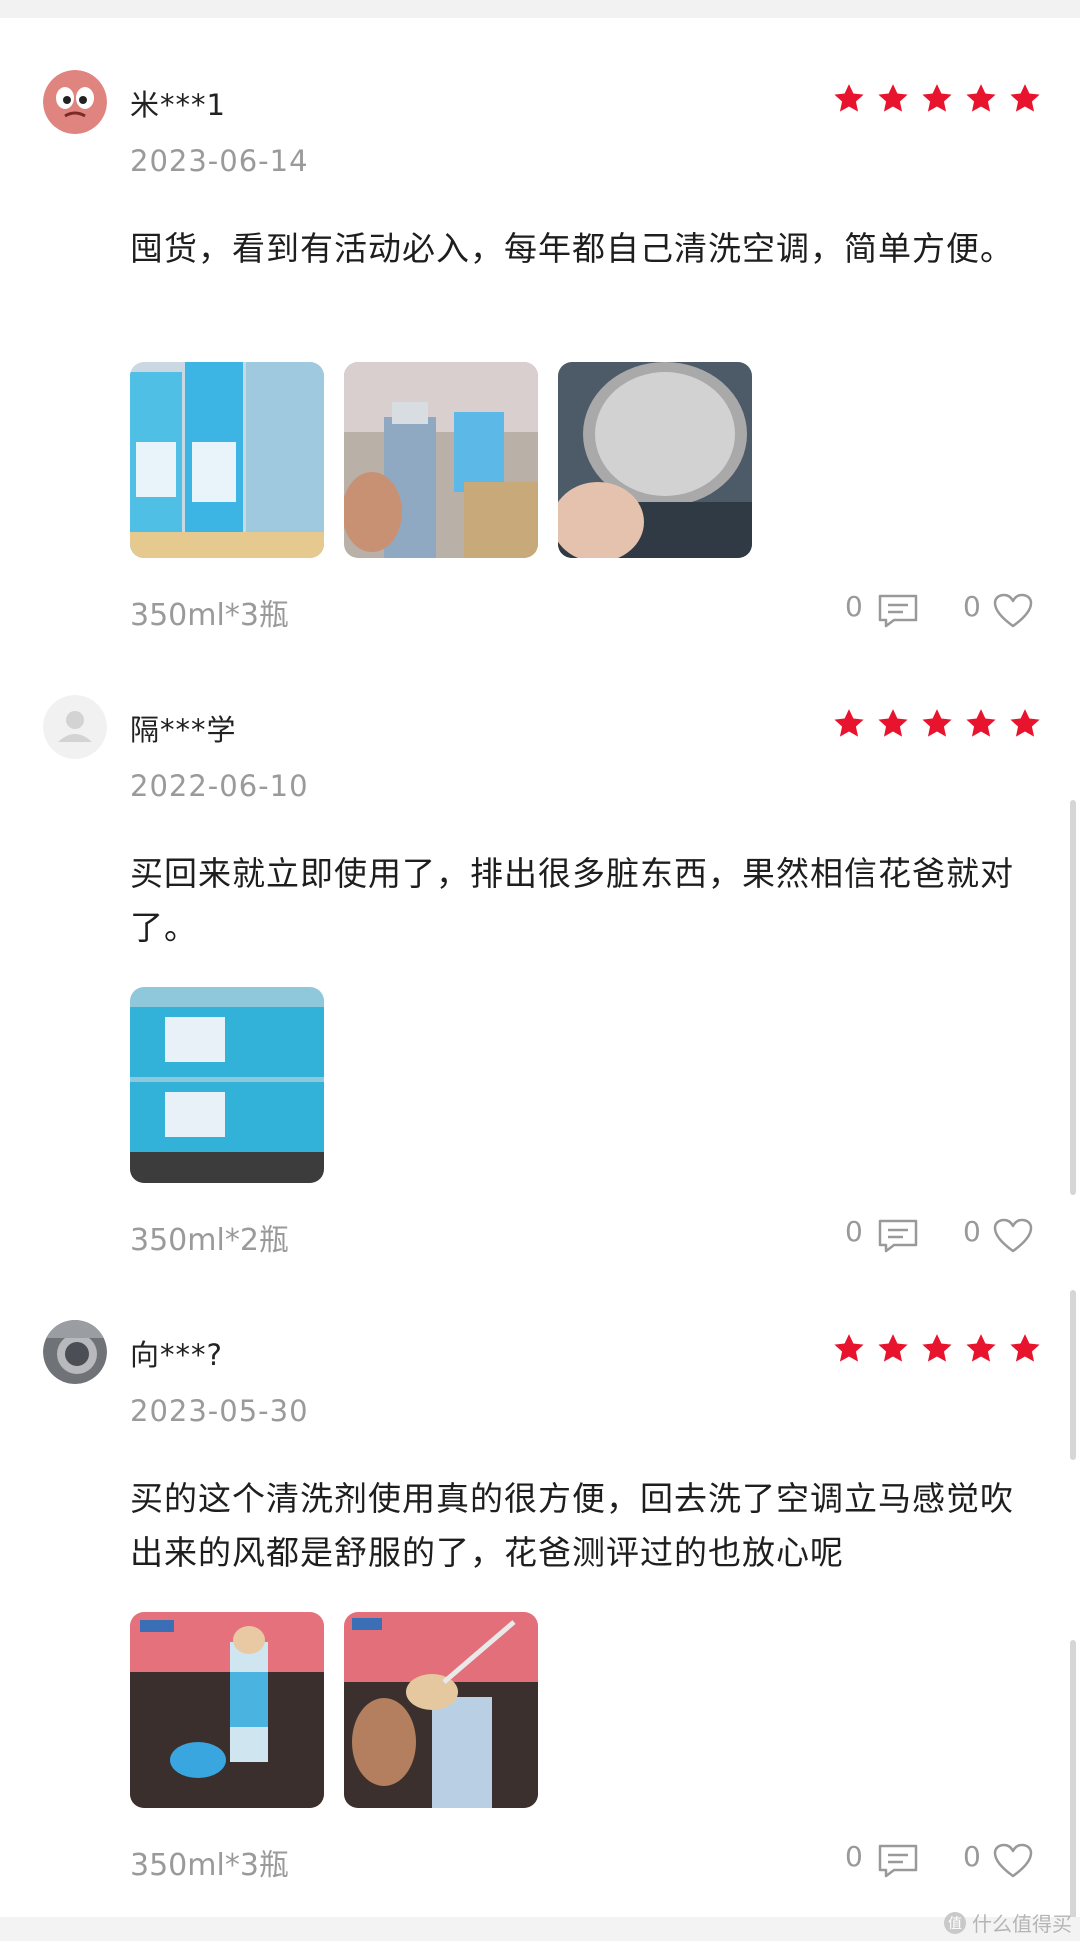 The height and width of the screenshot is (1941, 1080). What do you see at coordinates (219, 161) in the screenshot?
I see `review-date: 2023-06-14` at bounding box center [219, 161].